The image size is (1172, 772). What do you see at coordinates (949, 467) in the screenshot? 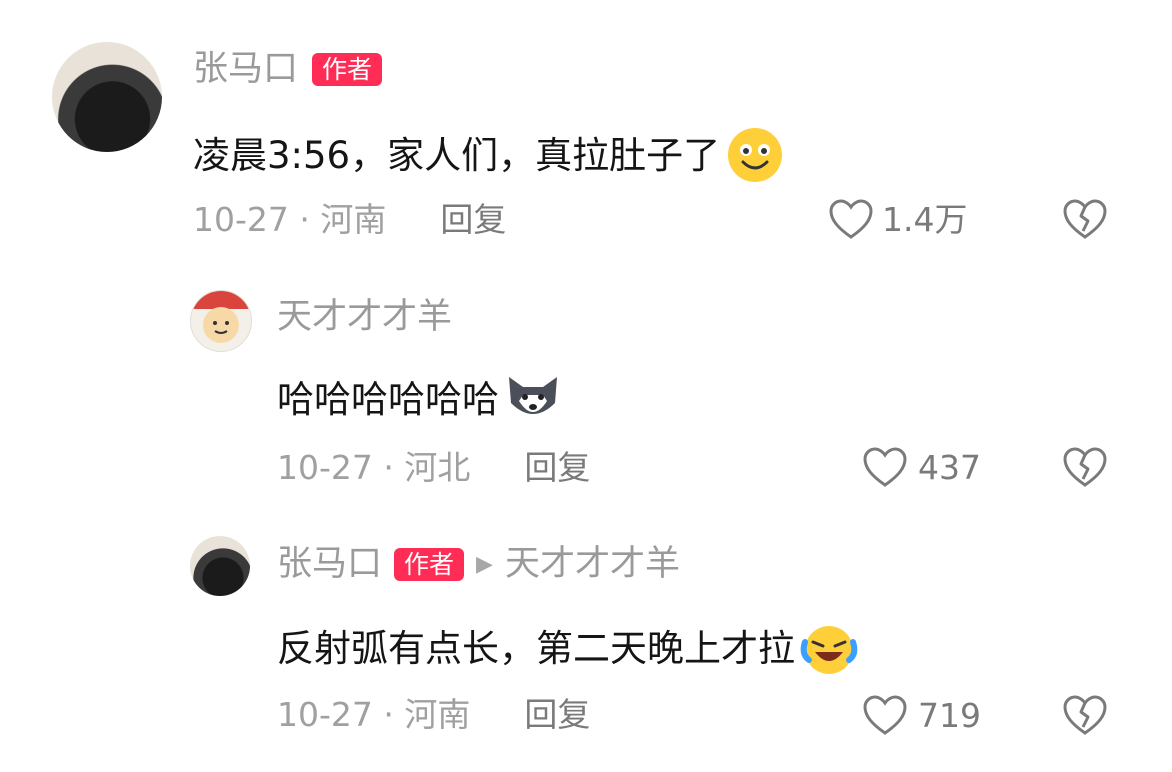
I see `like-count: 437` at bounding box center [949, 467].